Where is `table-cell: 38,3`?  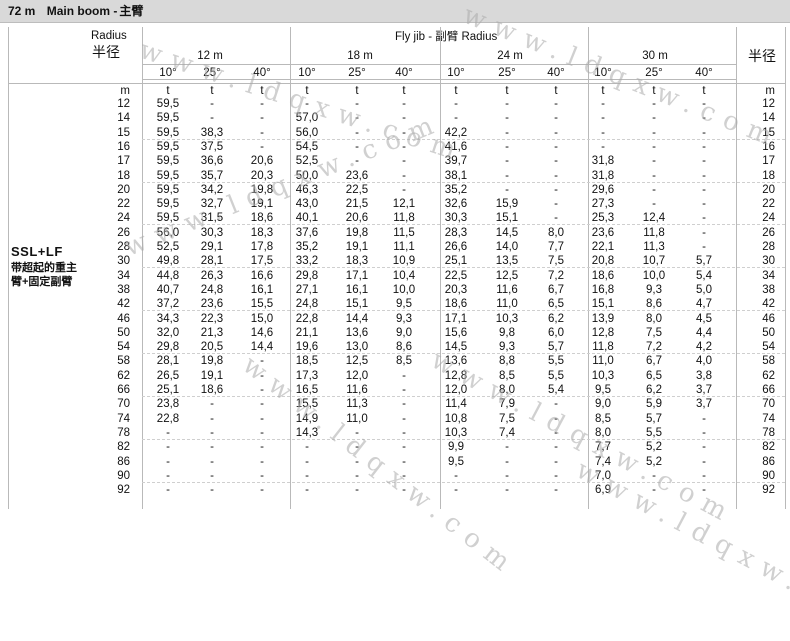 table-cell: 38,3 is located at coordinates (212, 132).